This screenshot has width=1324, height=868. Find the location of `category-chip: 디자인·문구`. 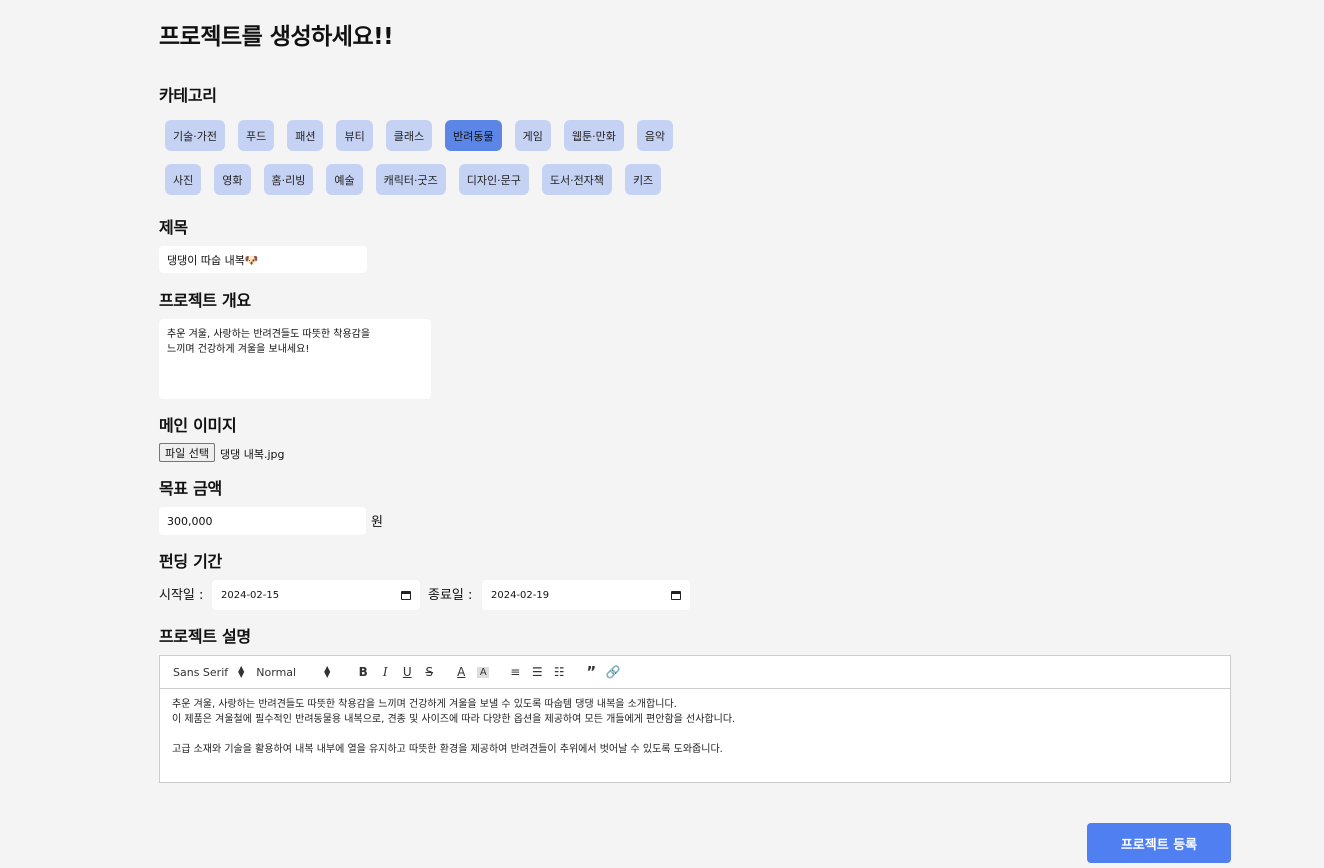

category-chip: 디자인·문구 is located at coordinates (493, 179).